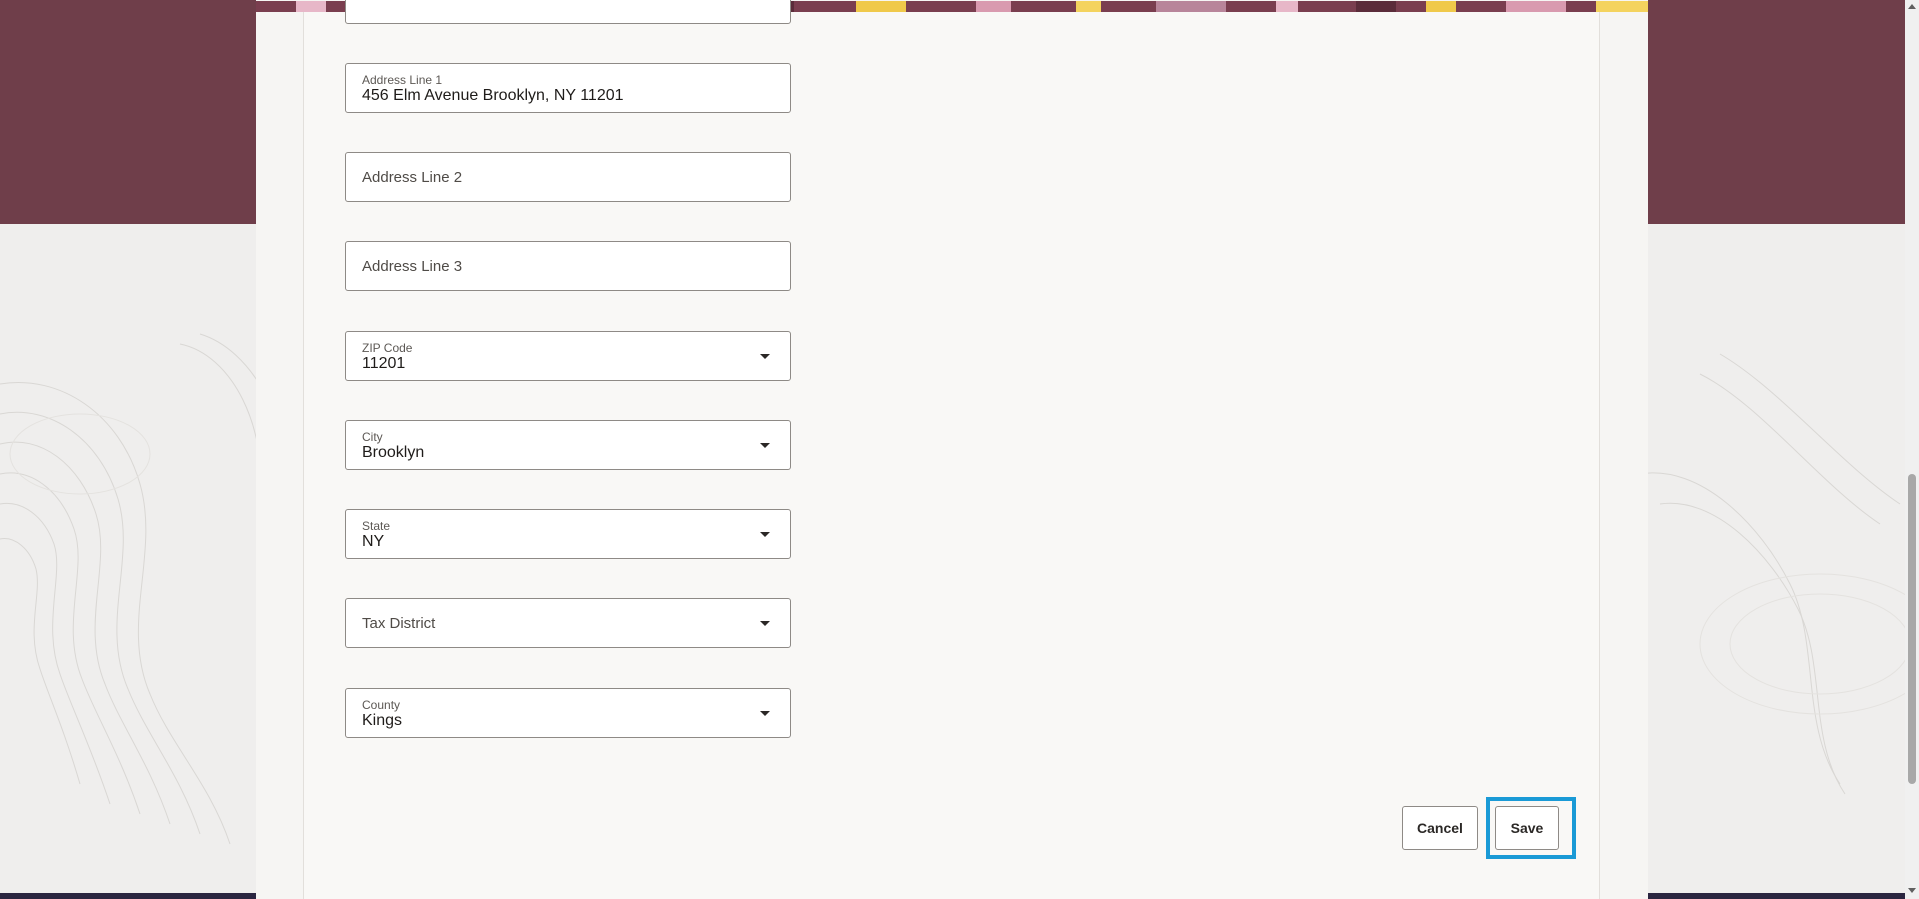 The height and width of the screenshot is (899, 1919). Describe the element at coordinates (412, 266) in the screenshot. I see `address-line-3-label: Address Line 3` at that location.